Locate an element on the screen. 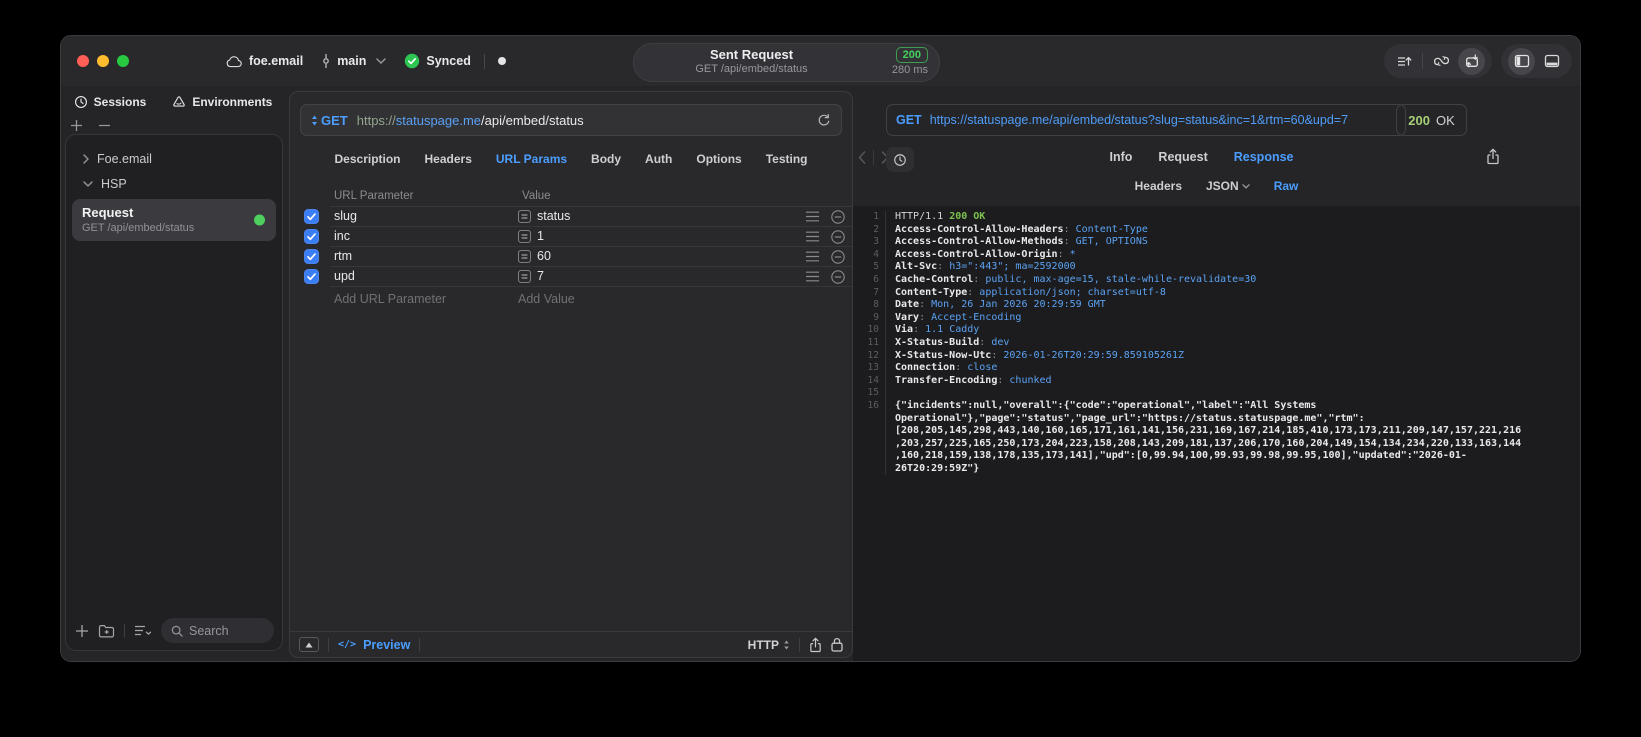  collapse-panel-button is located at coordinates (309, 644).